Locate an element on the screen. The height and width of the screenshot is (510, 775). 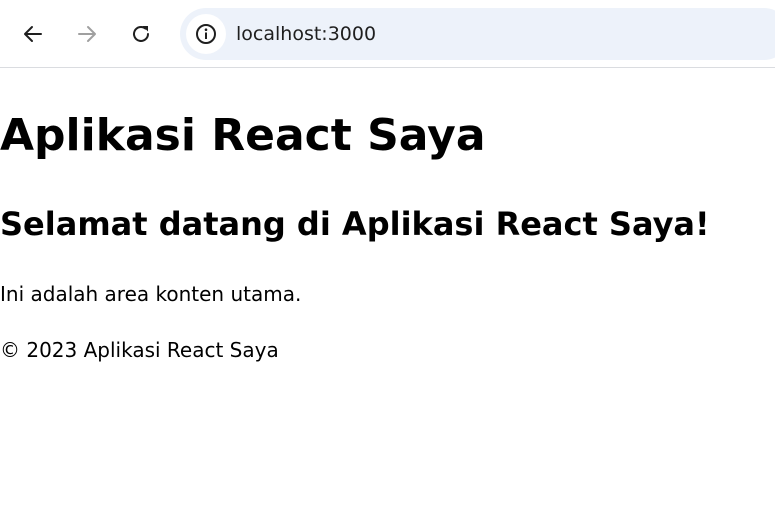
back-button is located at coordinates (33, 34).